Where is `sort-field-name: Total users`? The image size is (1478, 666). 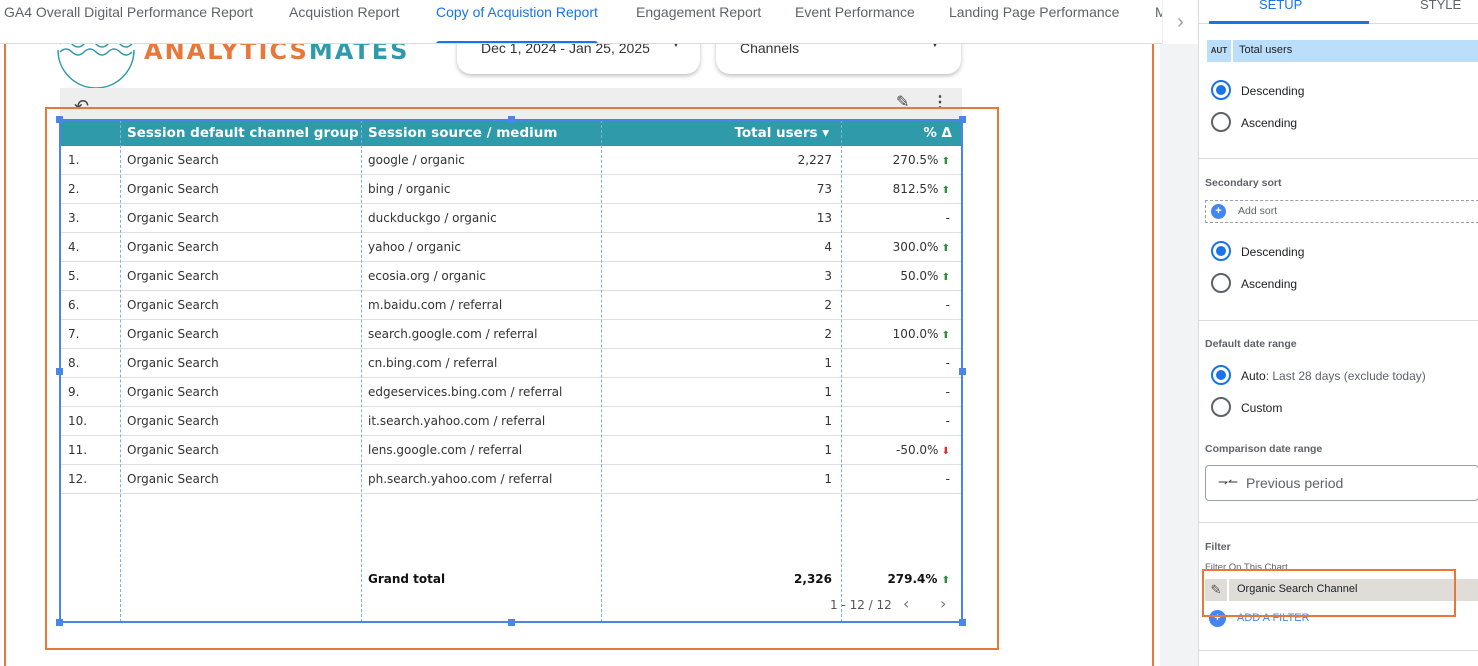 sort-field-name: Total users is located at coordinates (1266, 50).